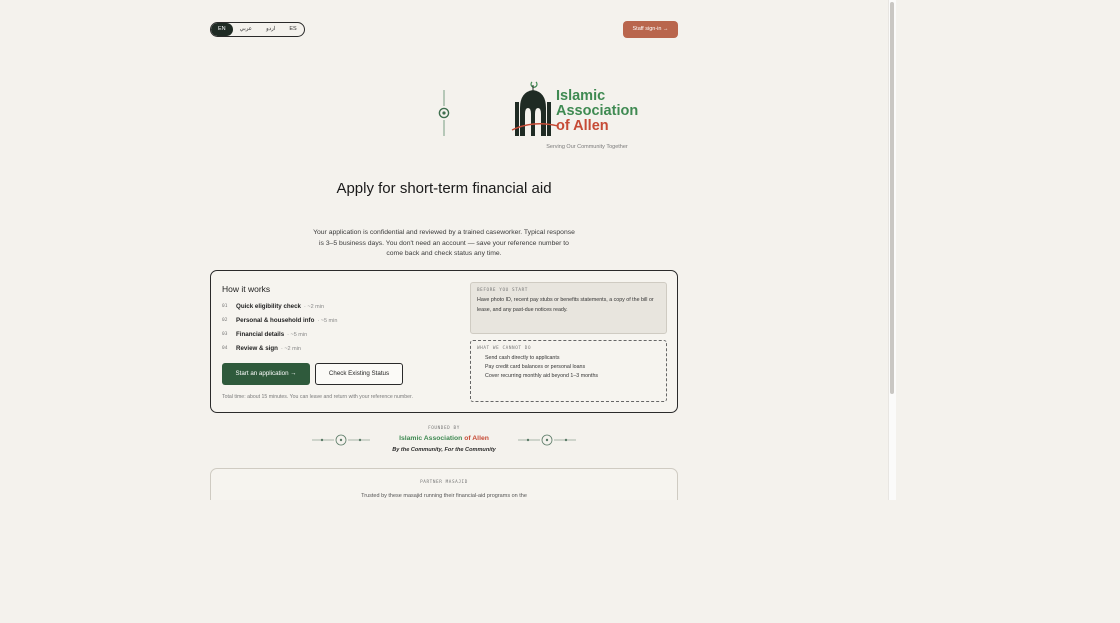 This screenshot has height=623, width=1120. Describe the element at coordinates (257, 348) in the screenshot. I see `step-name: Review & sign` at that location.